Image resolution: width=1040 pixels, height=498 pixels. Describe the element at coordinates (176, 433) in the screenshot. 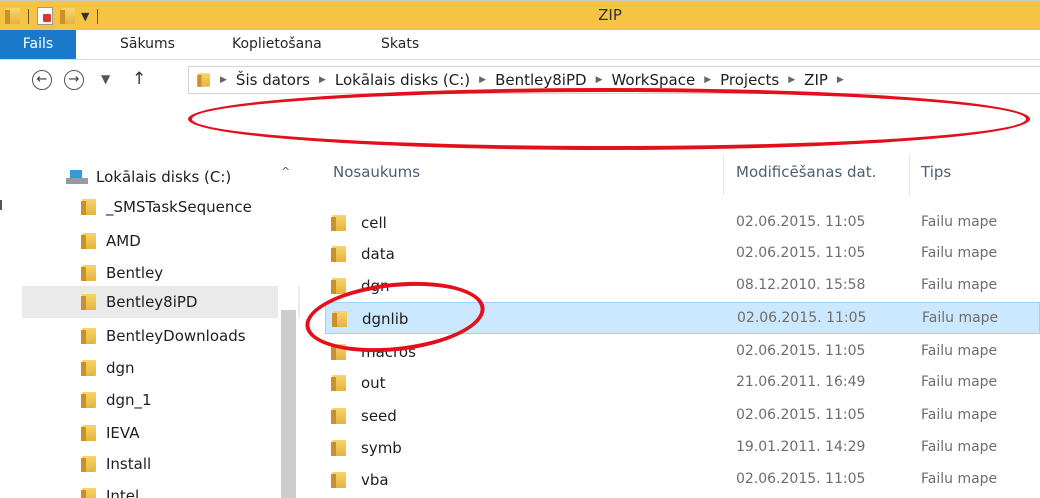

I see `tree-item: IEVA` at that location.